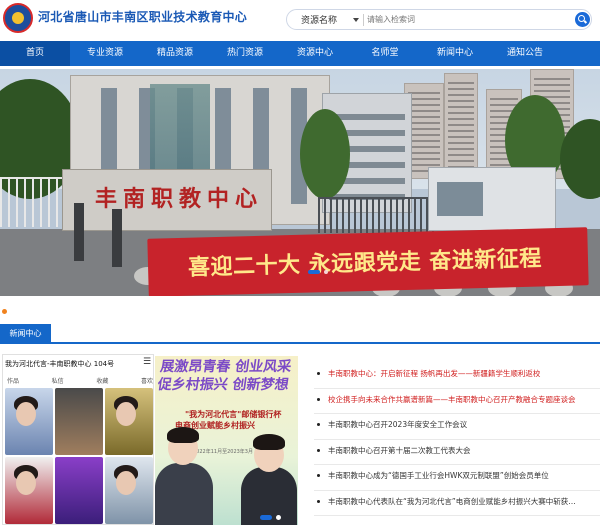  I want to click on news-item: 丰南职教中心召开第十届二次教工代表大会, so click(457, 452).